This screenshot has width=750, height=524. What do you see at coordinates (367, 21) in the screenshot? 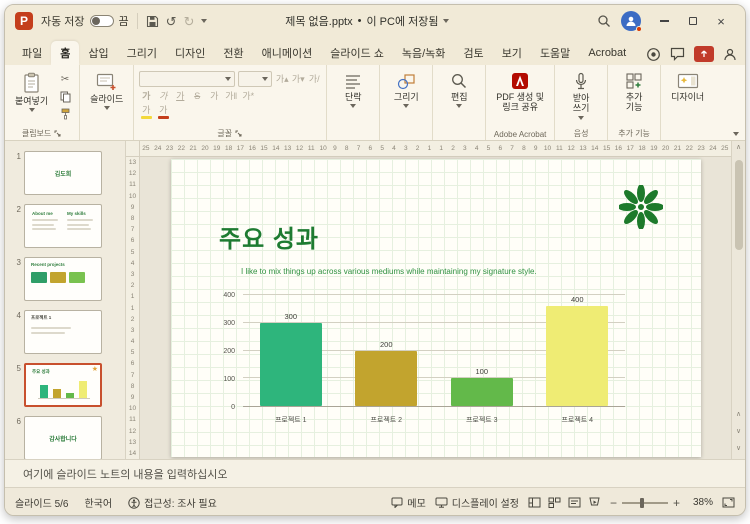
I see `document-title: 제목 없음.pptx • 이 PC에 저장됨` at bounding box center [367, 21].